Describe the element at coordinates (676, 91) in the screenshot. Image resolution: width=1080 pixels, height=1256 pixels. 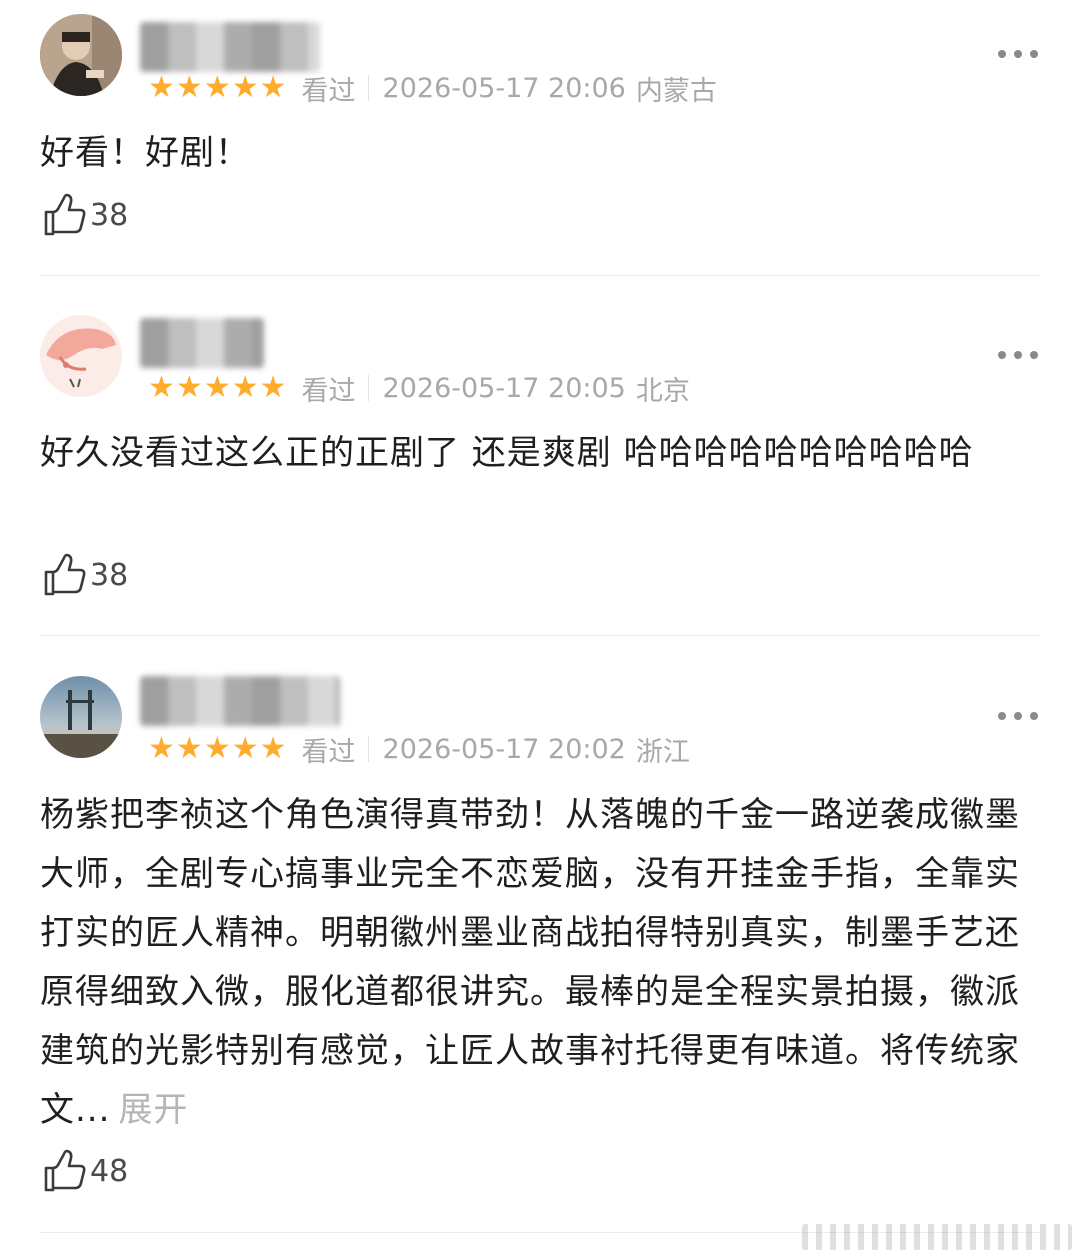
I see `review-location: 内蒙古` at that location.